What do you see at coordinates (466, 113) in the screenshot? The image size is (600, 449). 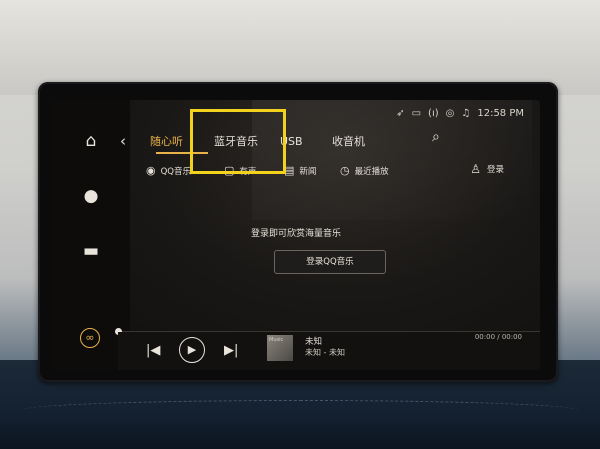 I see `audio-icon: ♫` at bounding box center [466, 113].